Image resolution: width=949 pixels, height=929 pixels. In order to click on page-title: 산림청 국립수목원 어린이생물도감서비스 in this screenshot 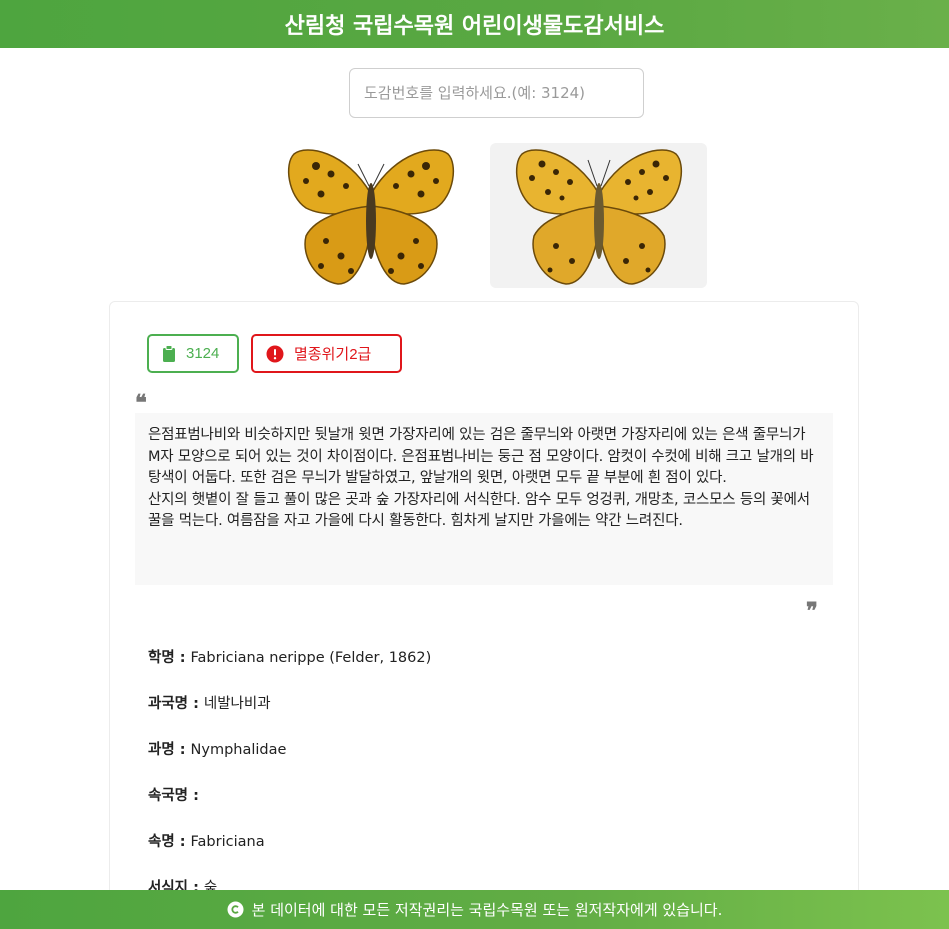, I will do `click(474, 26)`.